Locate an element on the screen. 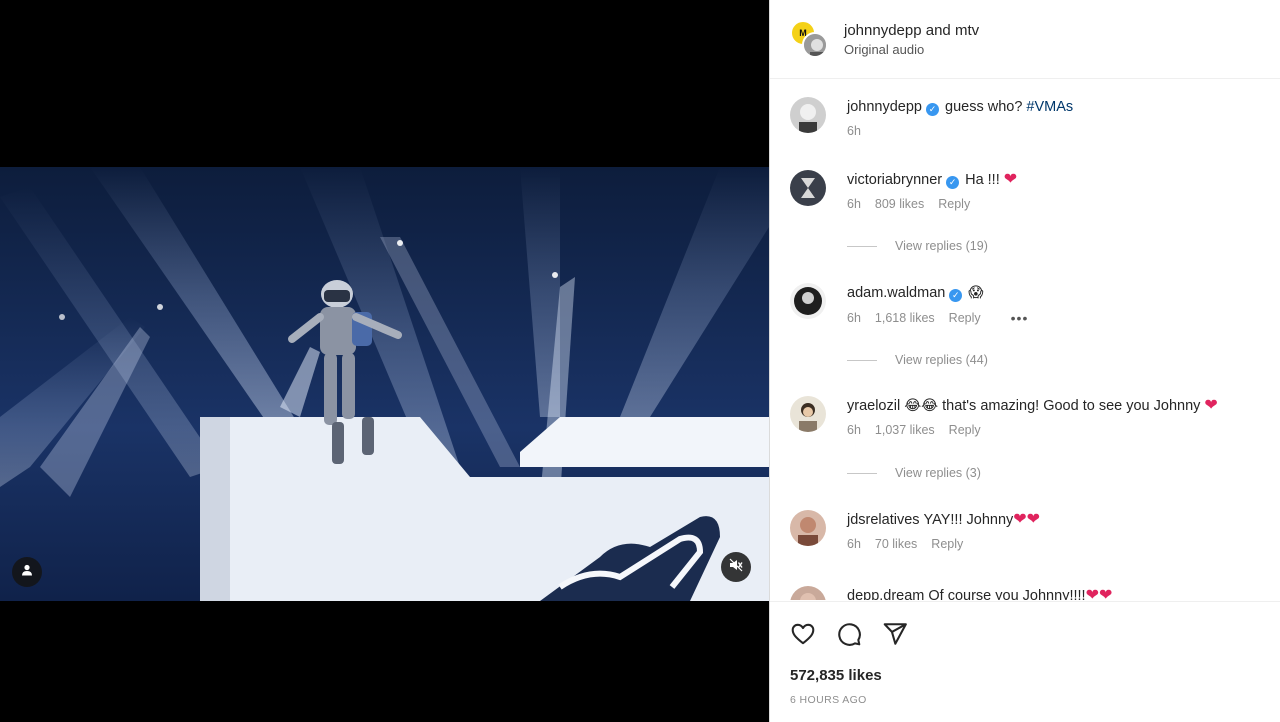 The height and width of the screenshot is (722, 1280). likes-count: 572,835 likes is located at coordinates (1025, 675).